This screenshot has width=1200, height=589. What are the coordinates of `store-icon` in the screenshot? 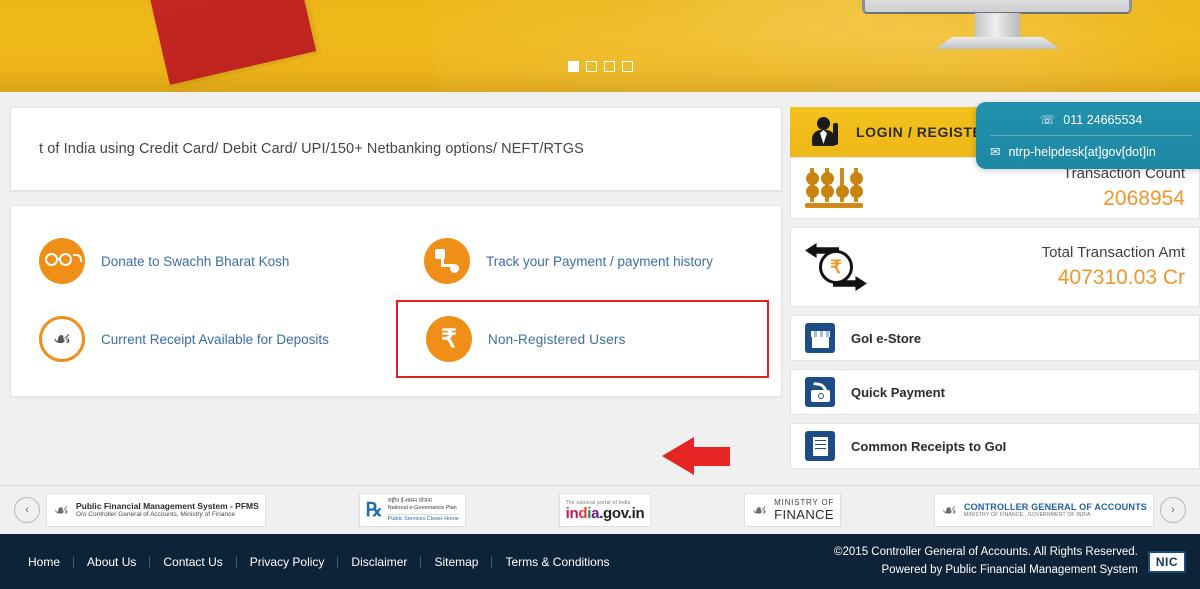 It's located at (820, 338).